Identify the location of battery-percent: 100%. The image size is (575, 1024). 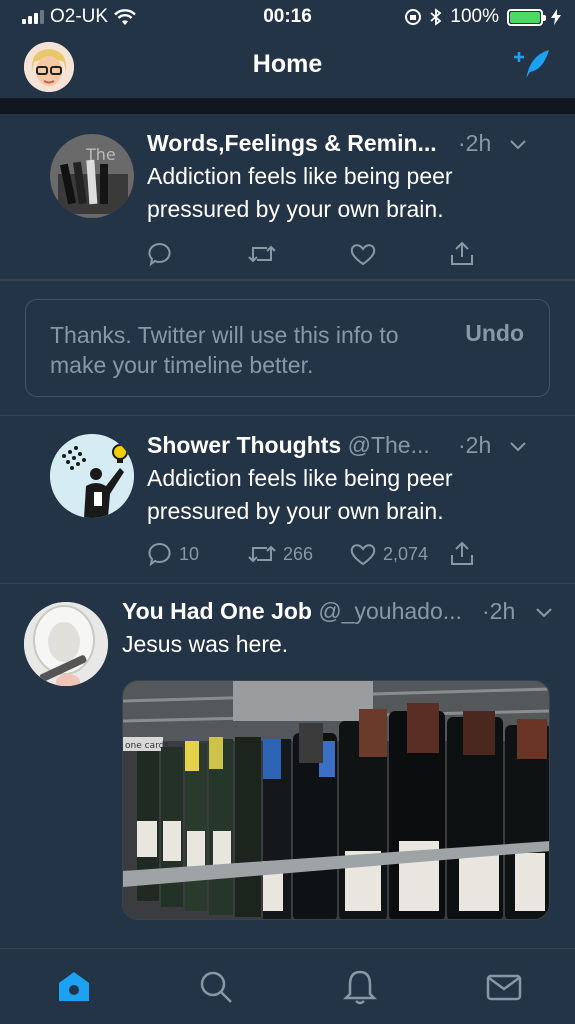
(474, 16).